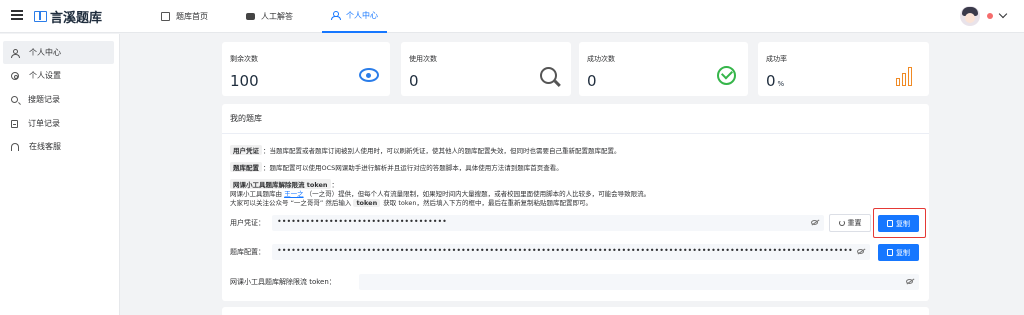 This screenshot has width=1024, height=315. What do you see at coordinates (283, 282) in the screenshot?
I see `token-label: 网课小工具题库解除限流 token：` at bounding box center [283, 282].